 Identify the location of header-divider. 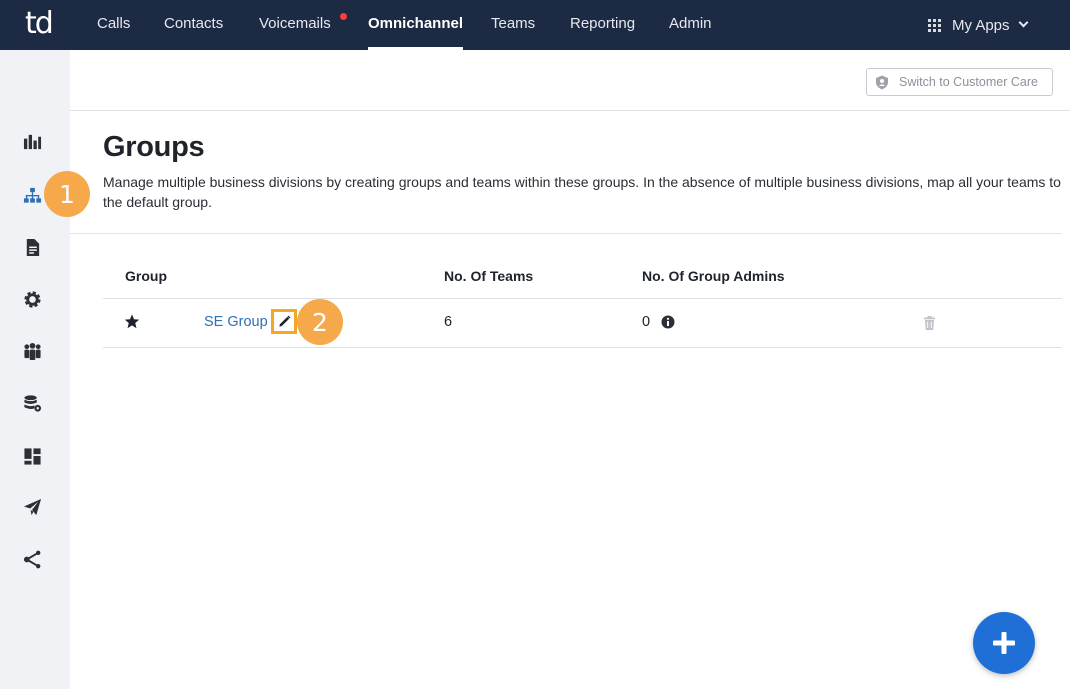
(570, 110).